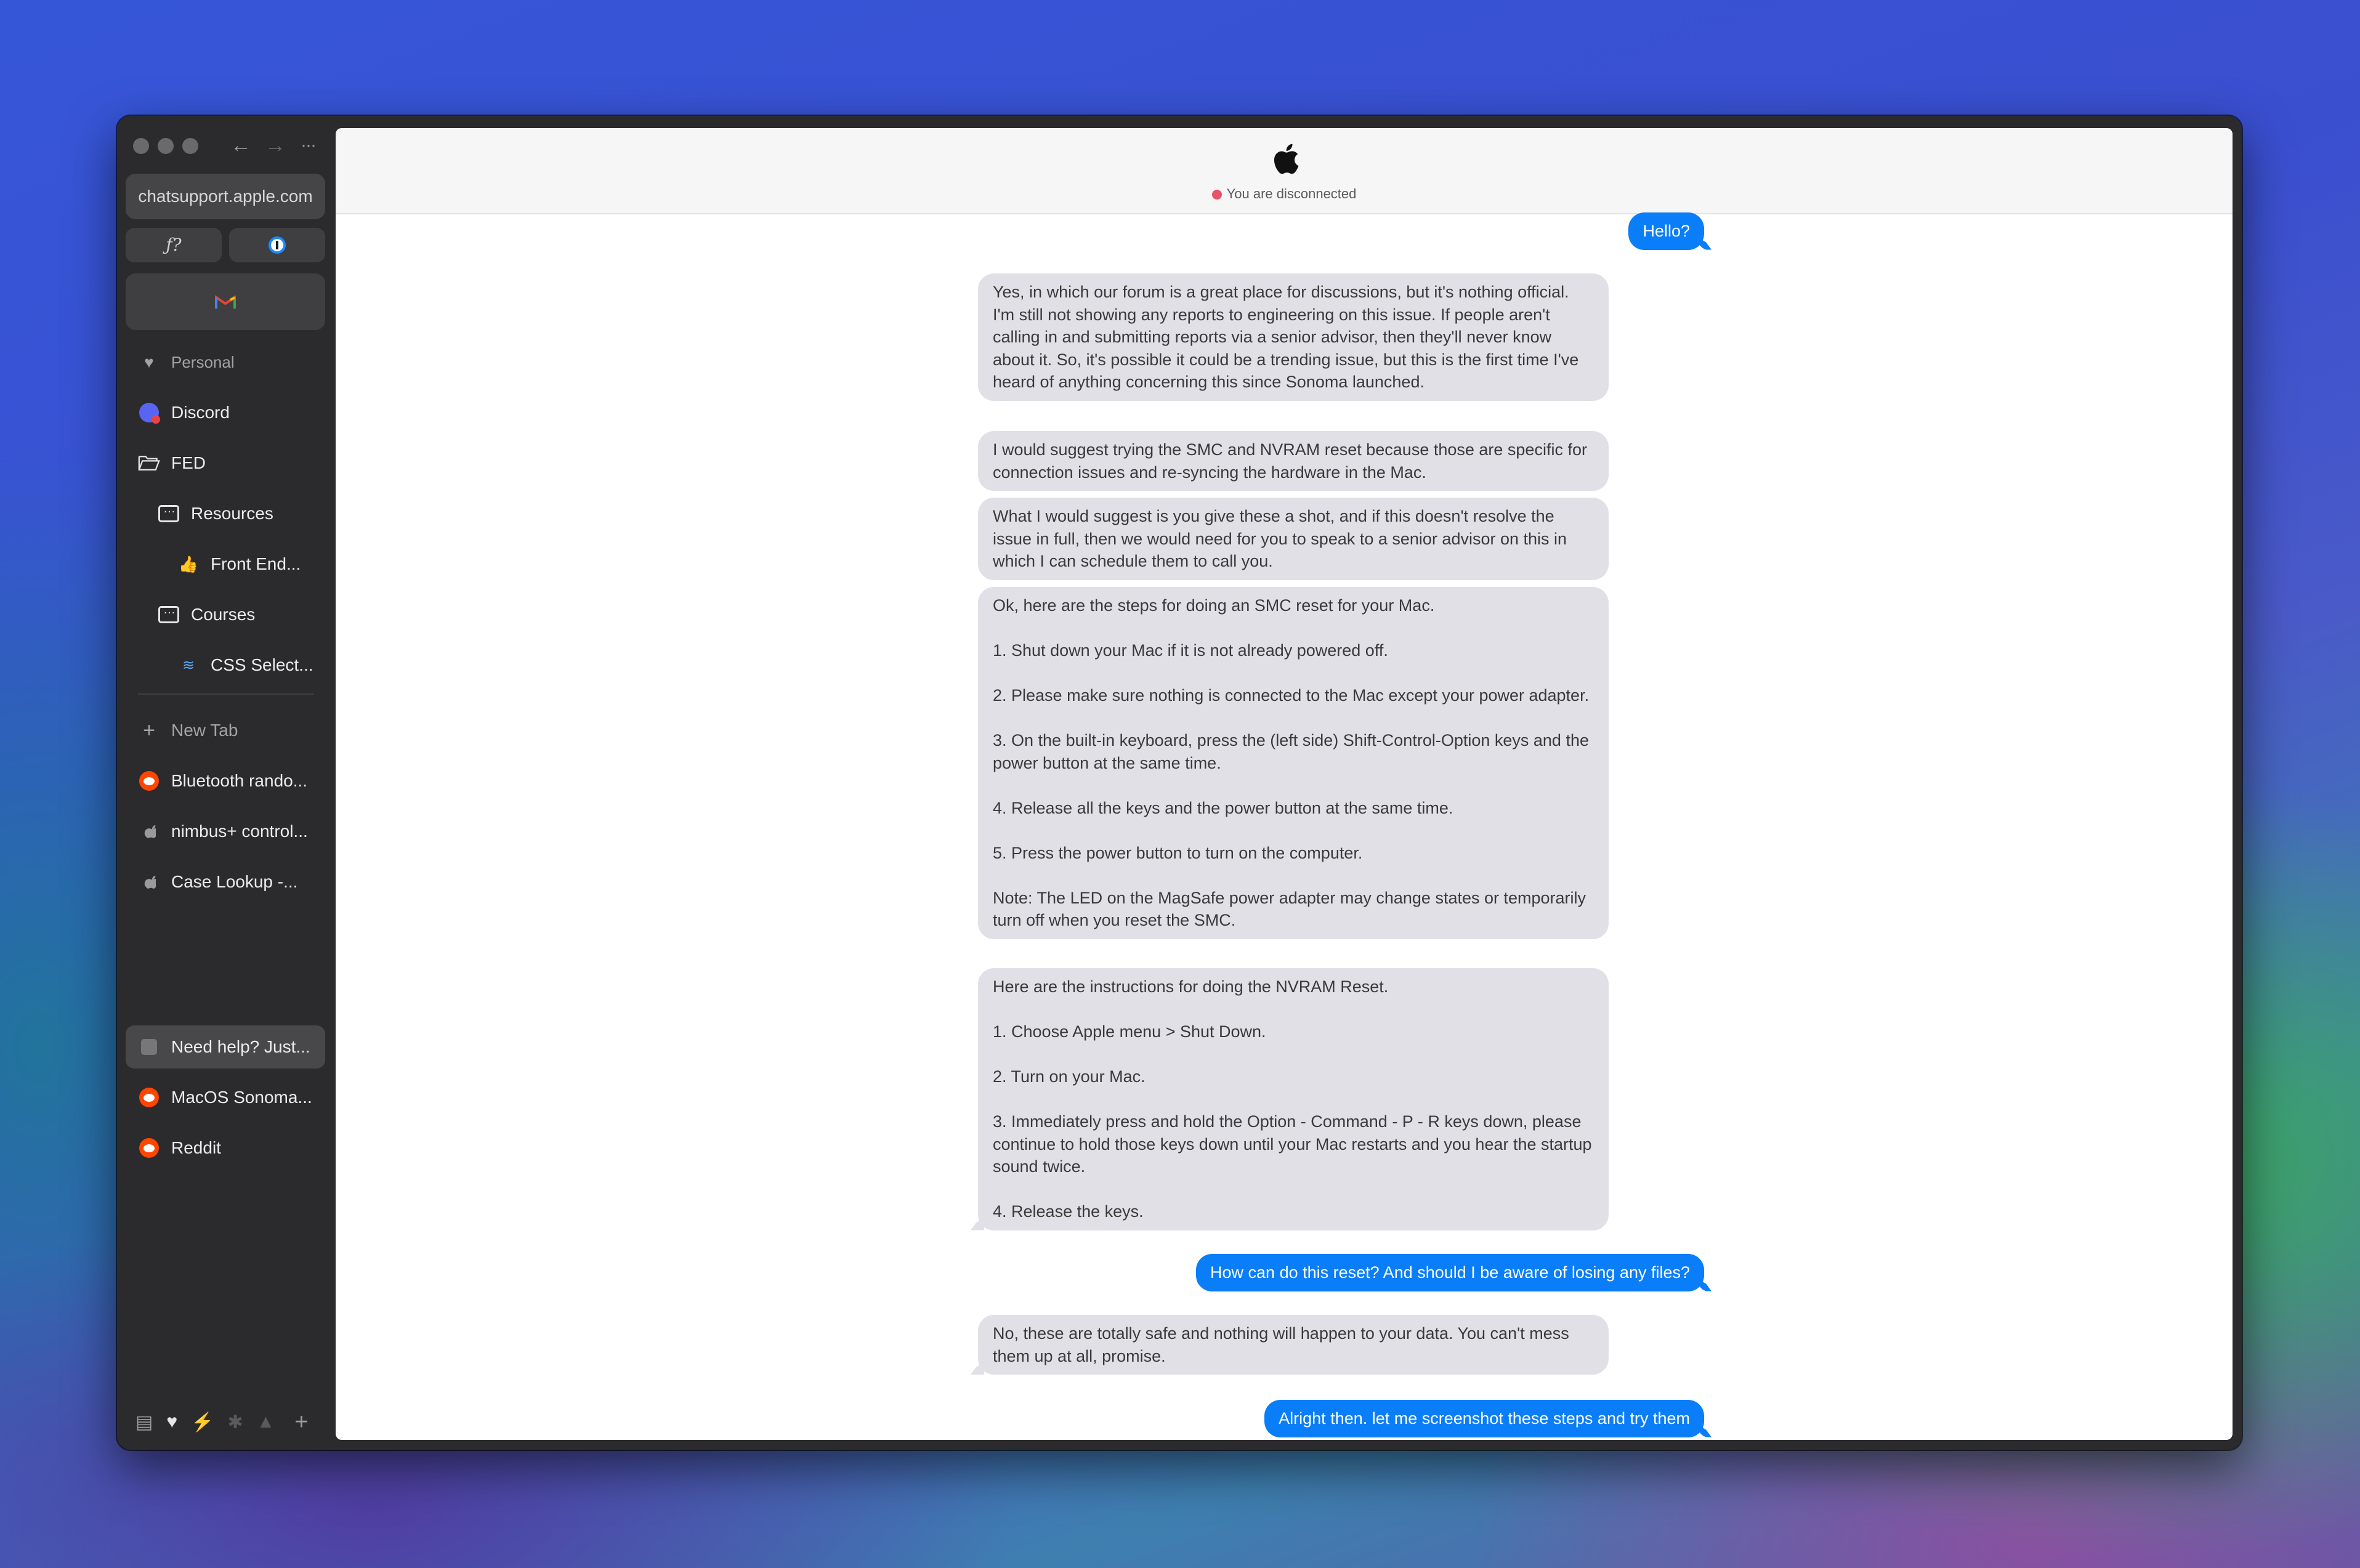 This screenshot has width=2360, height=1568. What do you see at coordinates (225, 196) in the screenshot?
I see `url-bar: chatsupport.apple.com` at bounding box center [225, 196].